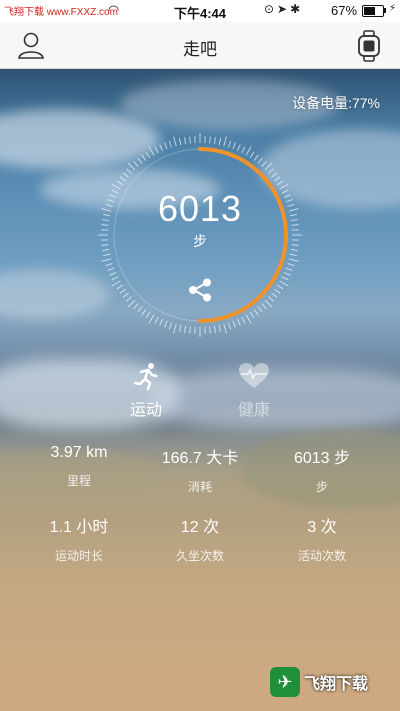 The image size is (400, 711). I want to click on step-count: 6013, so click(200, 208).